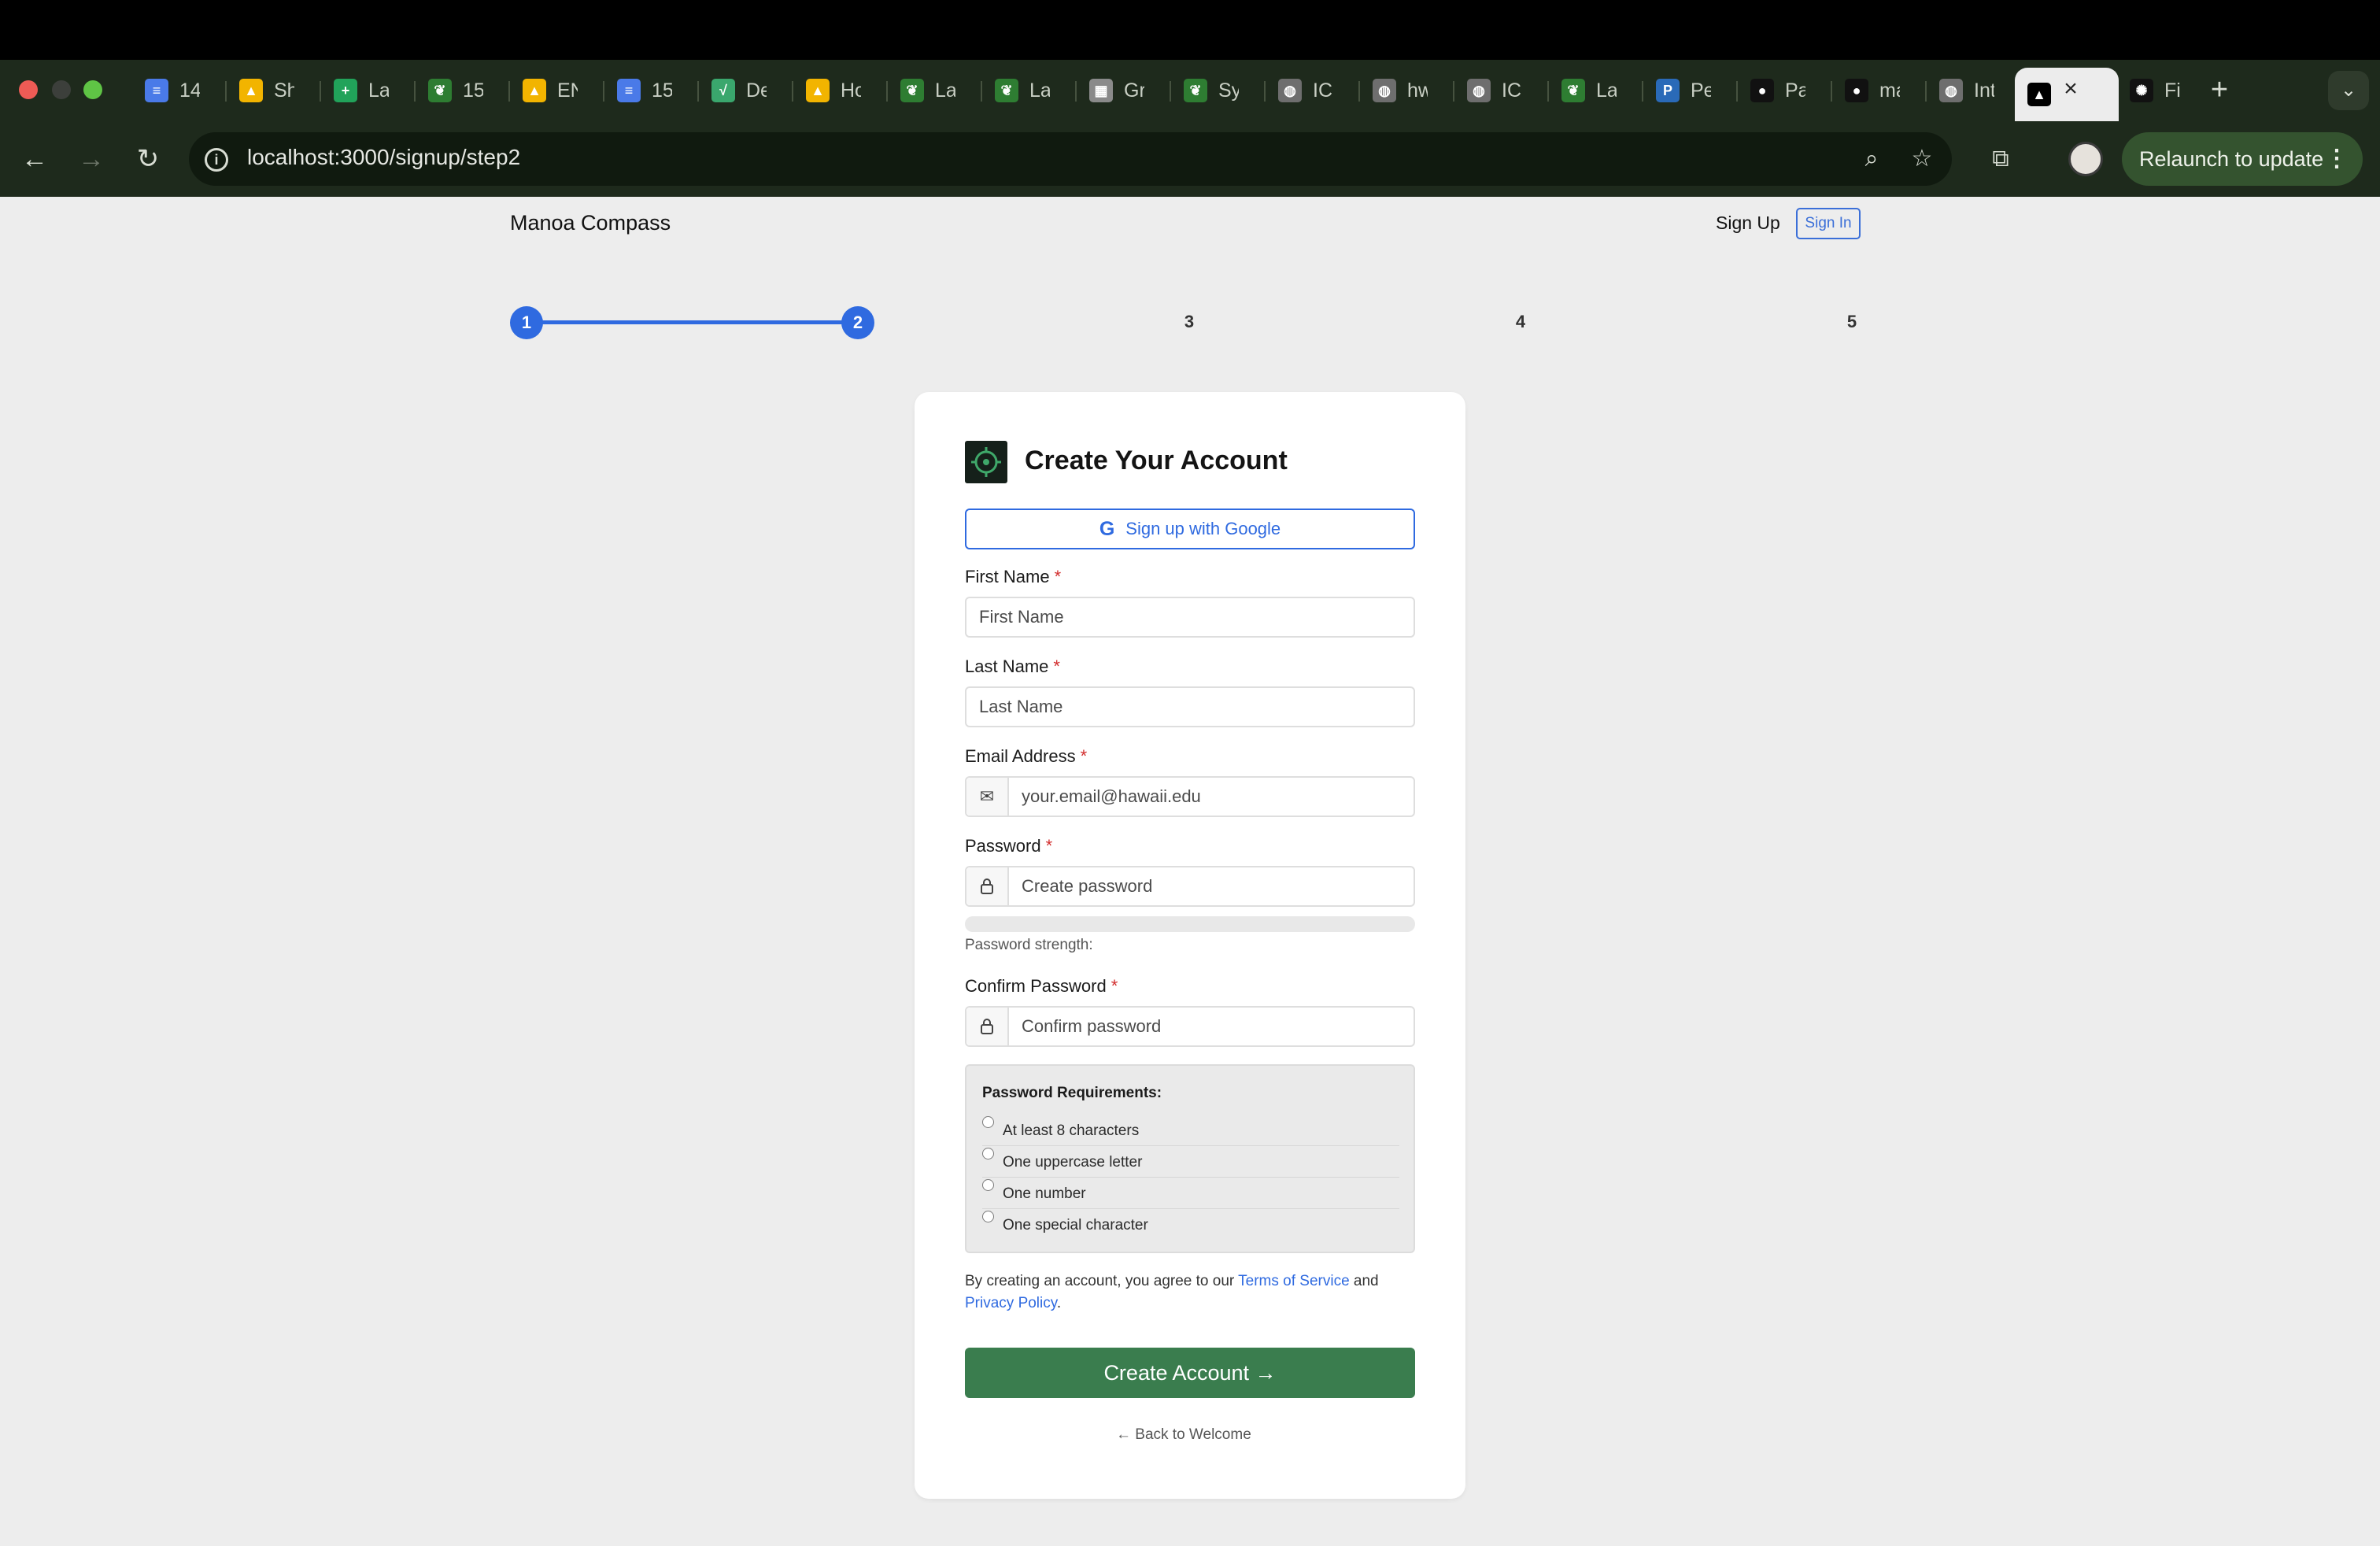 The width and height of the screenshot is (2380, 1546). I want to click on requirement-text: One uppercase letter, so click(1073, 1163).